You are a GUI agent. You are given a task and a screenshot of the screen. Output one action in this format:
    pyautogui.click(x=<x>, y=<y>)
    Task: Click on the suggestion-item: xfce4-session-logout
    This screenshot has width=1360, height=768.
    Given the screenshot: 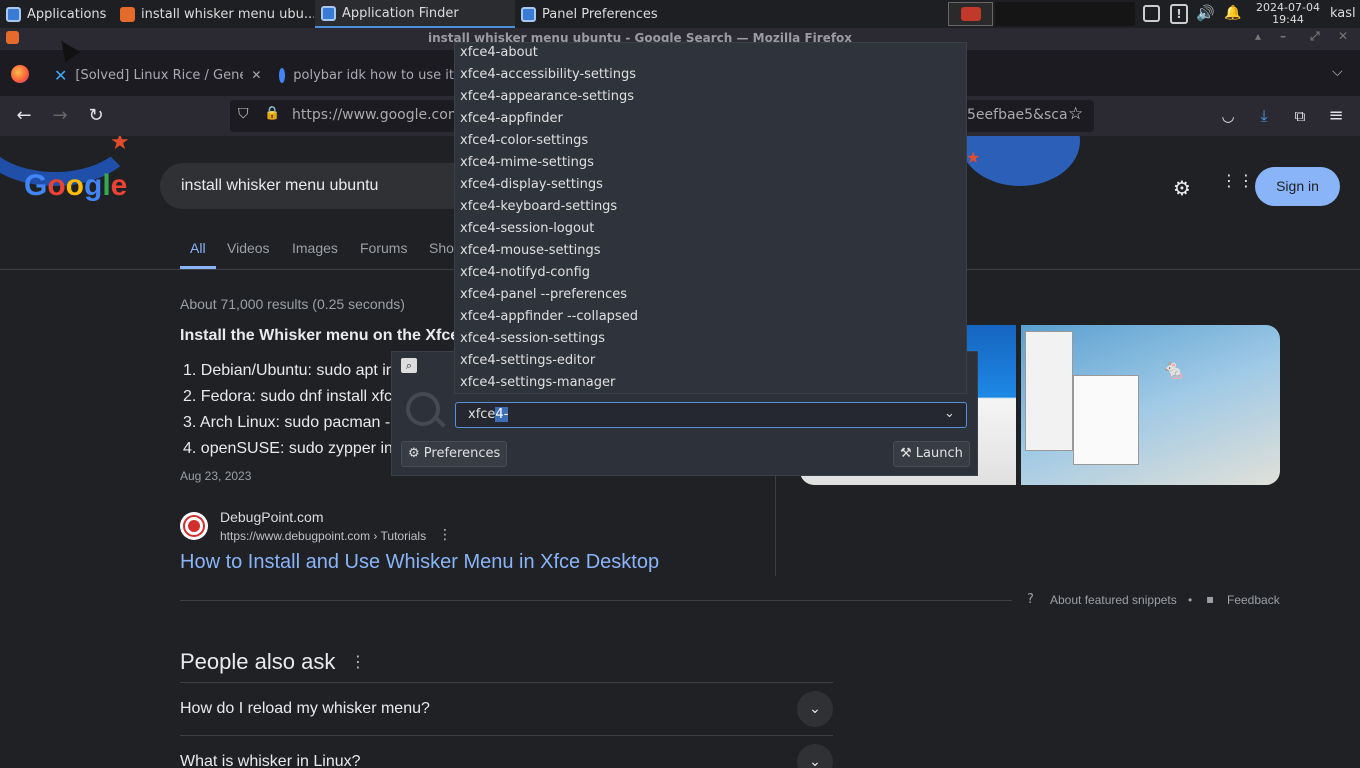 What is the action you would take?
    pyautogui.click(x=527, y=228)
    